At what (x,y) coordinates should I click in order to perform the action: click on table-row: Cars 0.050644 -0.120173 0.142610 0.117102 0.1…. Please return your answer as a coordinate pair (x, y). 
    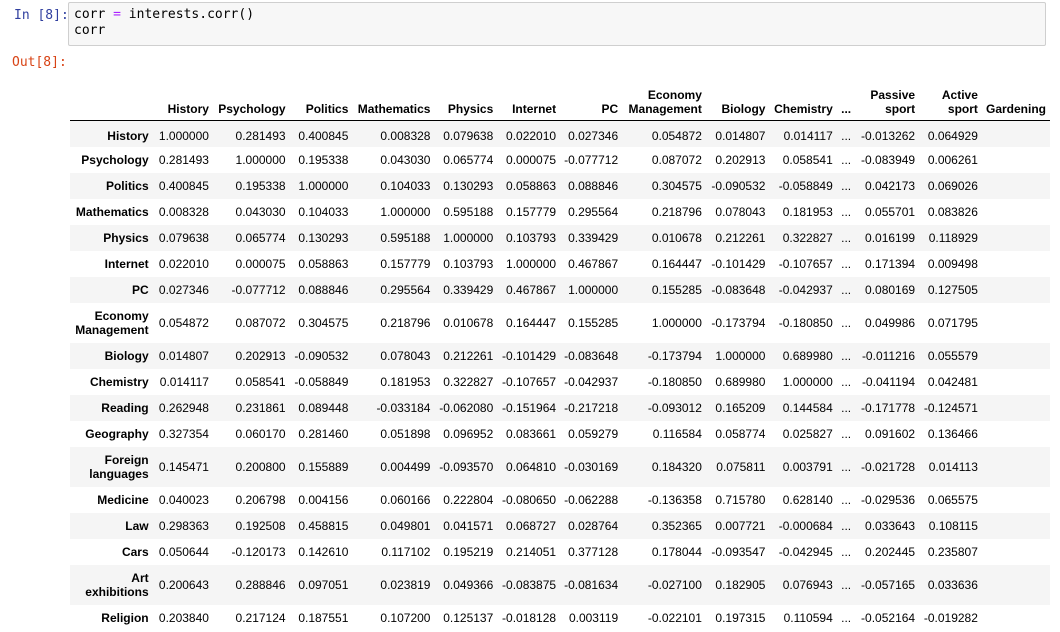
    Looking at the image, I should click on (560, 552).